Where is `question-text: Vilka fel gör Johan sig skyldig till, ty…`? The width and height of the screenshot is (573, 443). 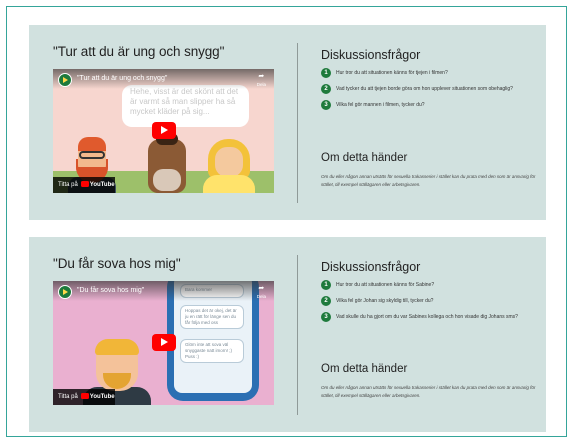 question-text: Vilka fel gör Johan sig skyldig till, ty… is located at coordinates (385, 301).